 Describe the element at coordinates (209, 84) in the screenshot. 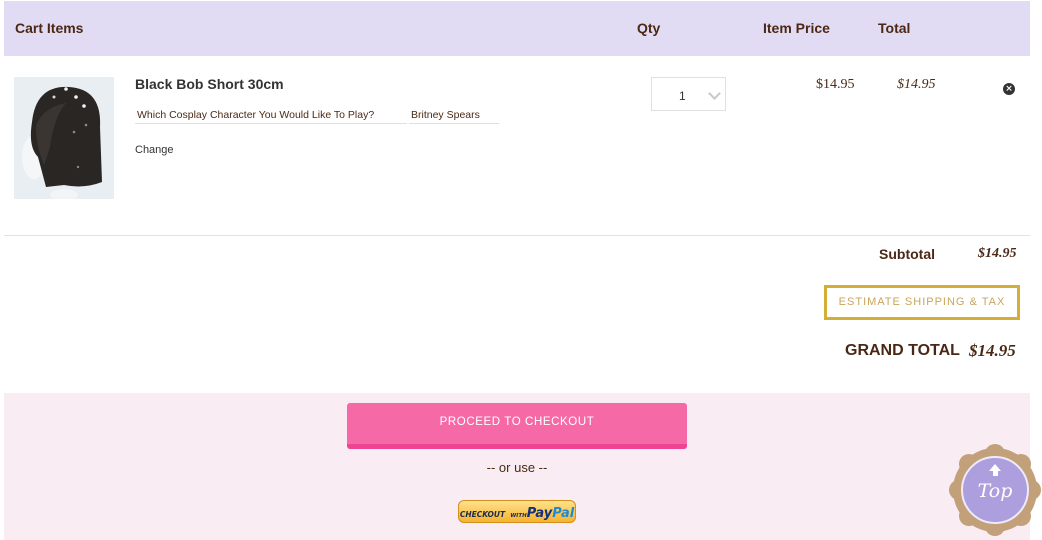

I see `product-name: Black Bob Short 30cm` at that location.